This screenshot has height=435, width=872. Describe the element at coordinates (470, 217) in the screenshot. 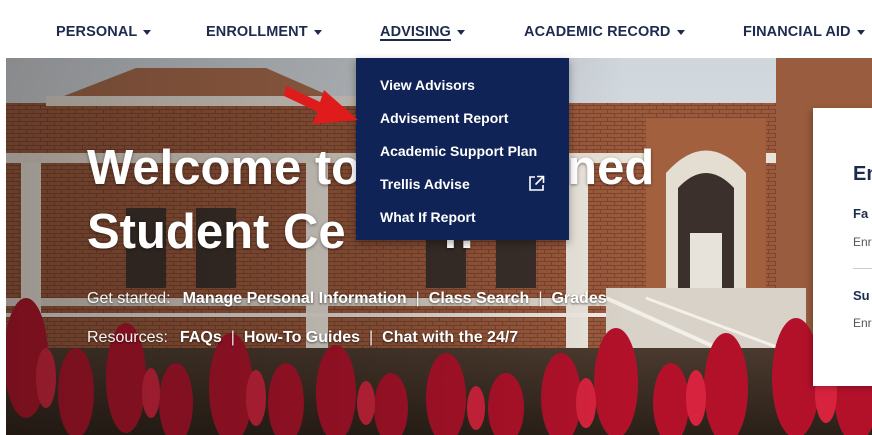

I see `menu-item-what-if-report: What If Report` at that location.